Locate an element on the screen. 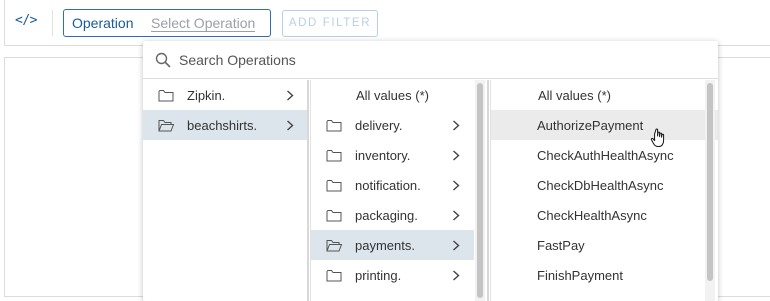  list-item-notification: notification. is located at coordinates (392, 185).